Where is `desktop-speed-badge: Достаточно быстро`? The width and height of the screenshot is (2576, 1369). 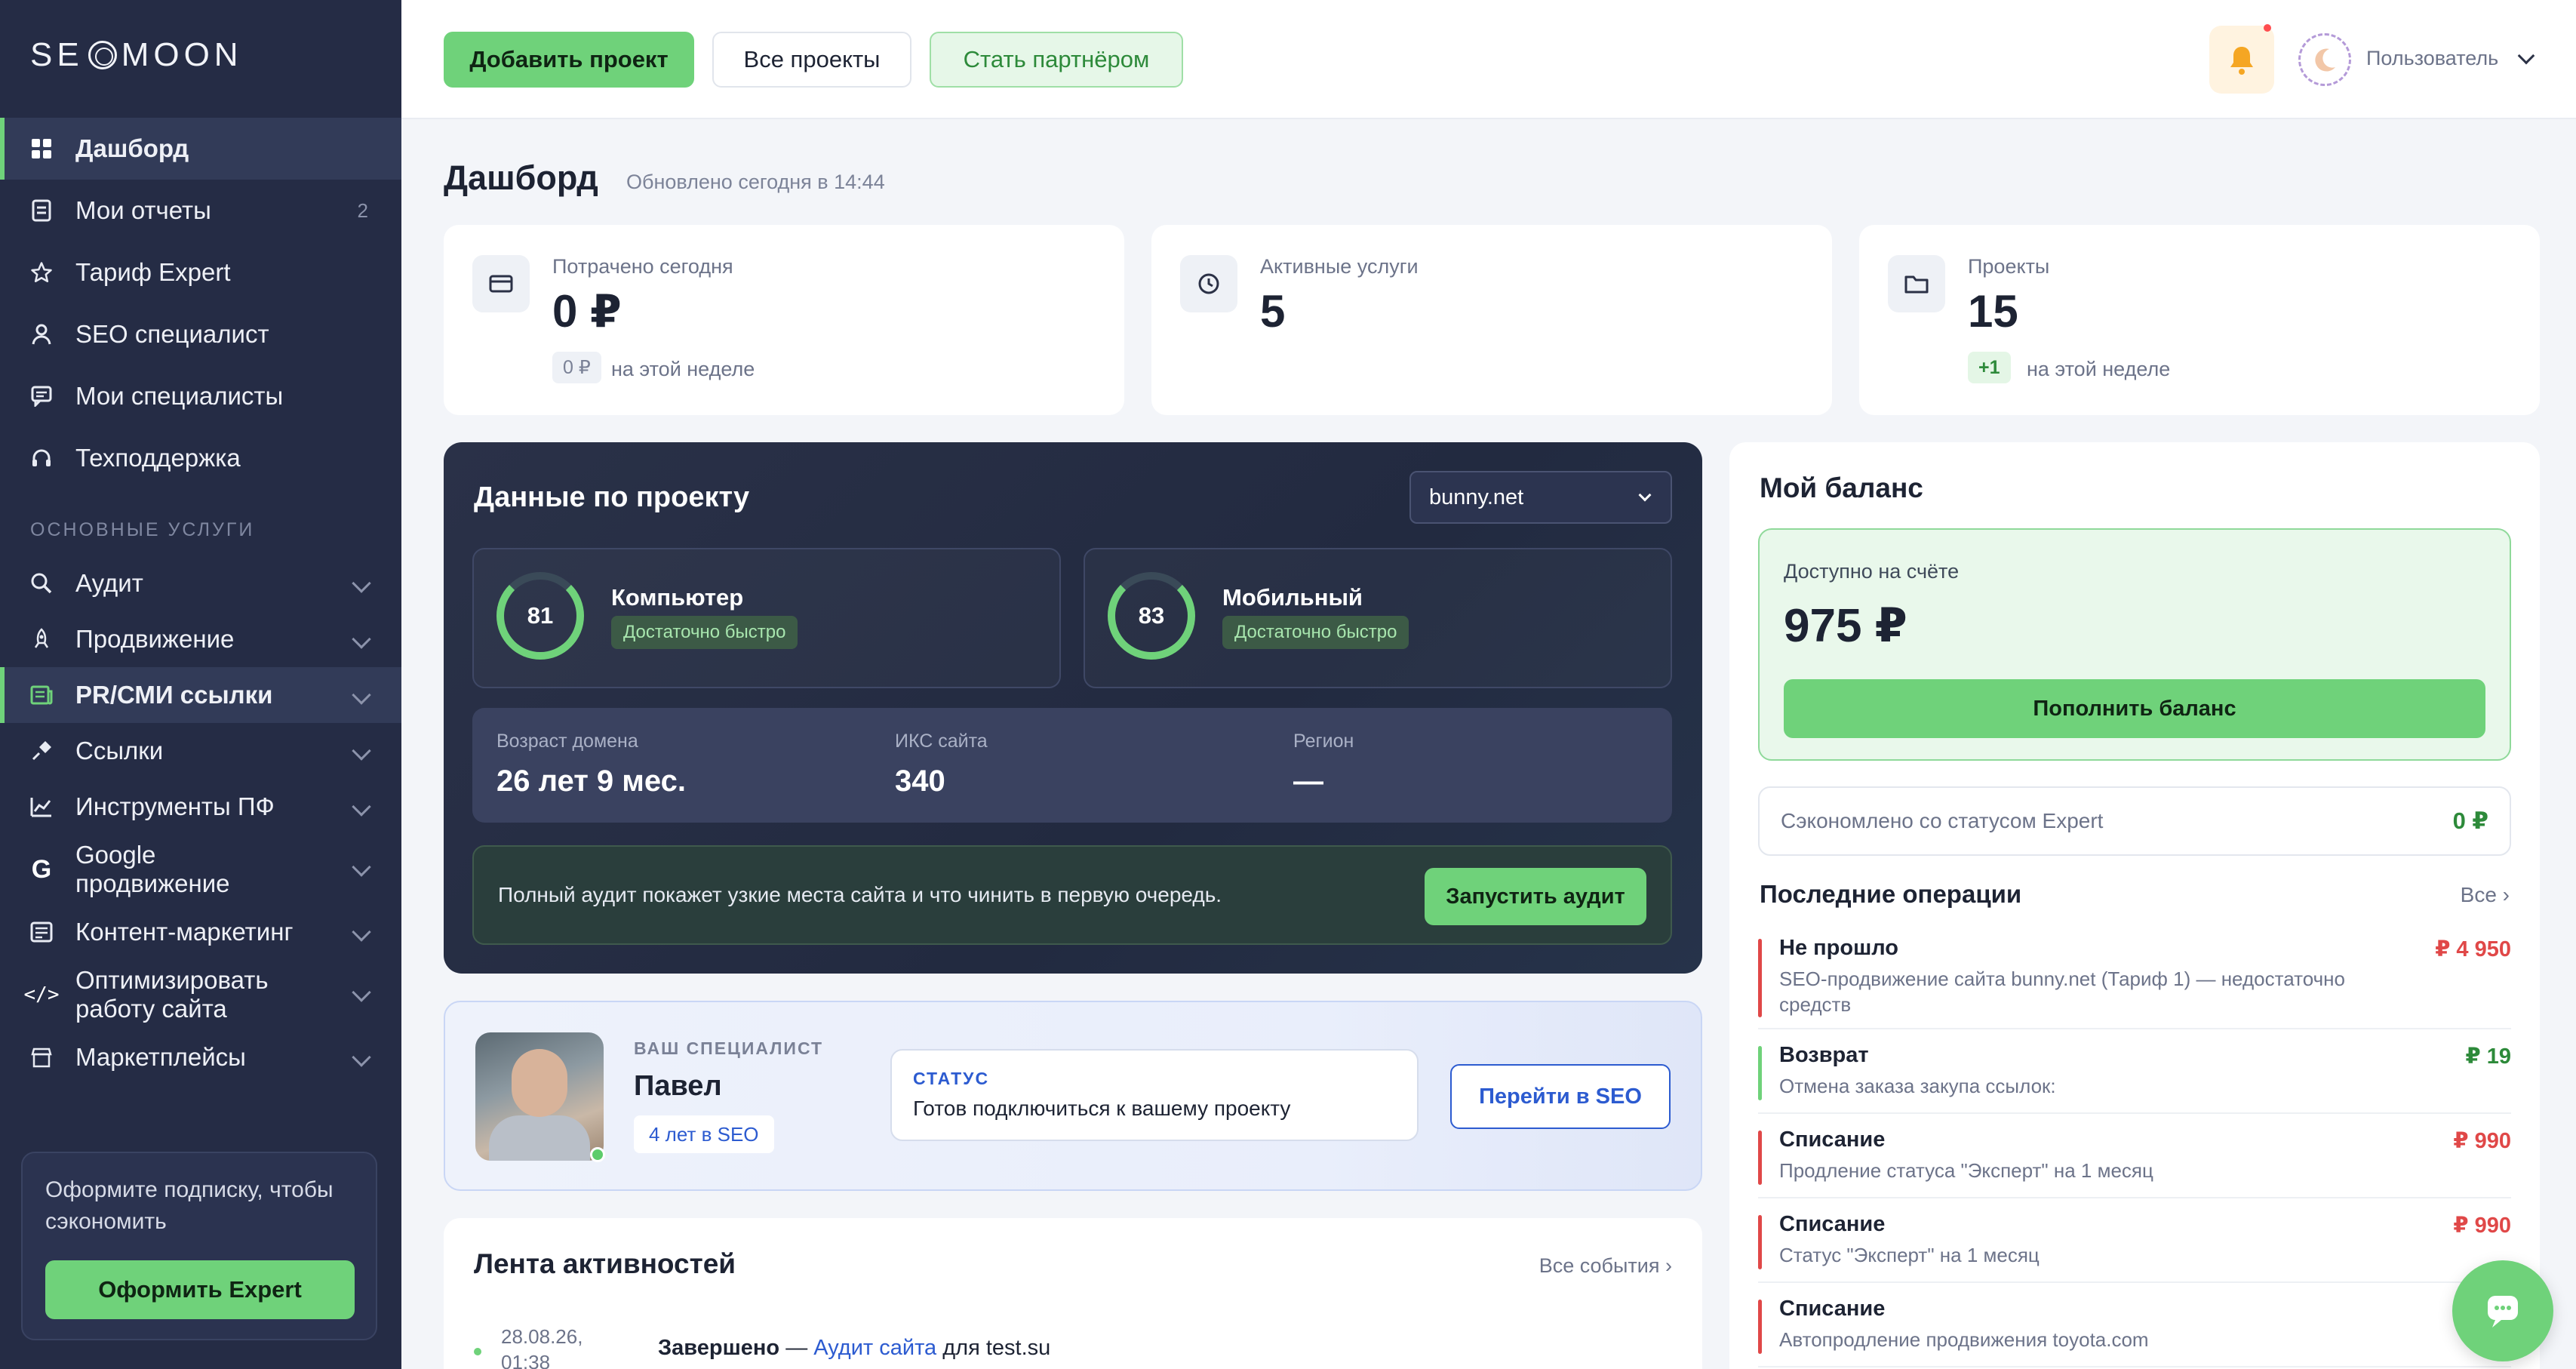
desktop-speed-badge: Достаточно быстро is located at coordinates (704, 632).